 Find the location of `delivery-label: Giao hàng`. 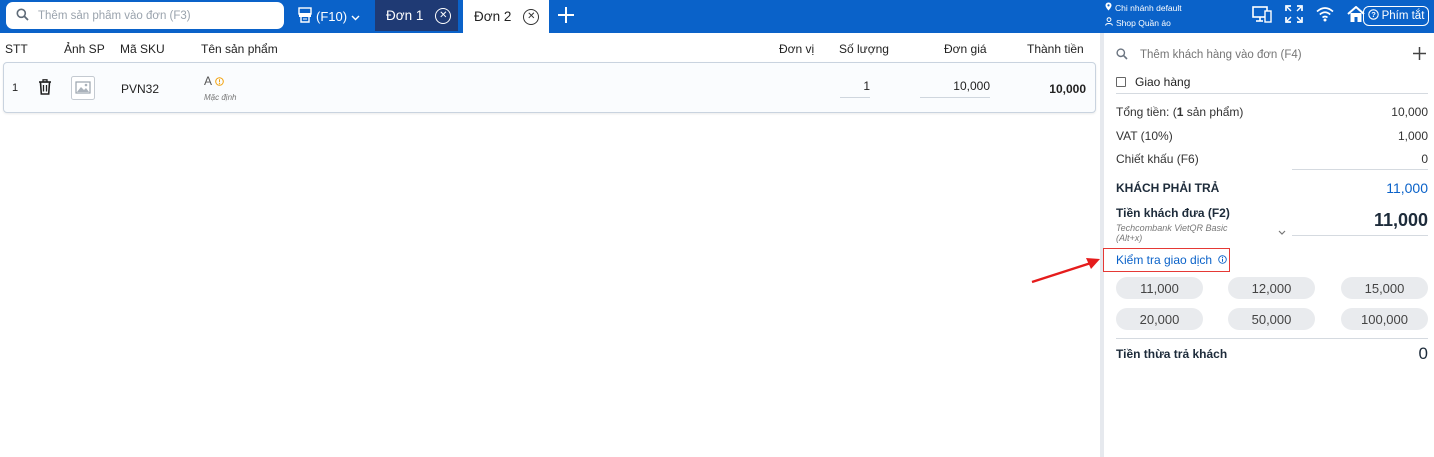

delivery-label: Giao hàng is located at coordinates (1163, 82).